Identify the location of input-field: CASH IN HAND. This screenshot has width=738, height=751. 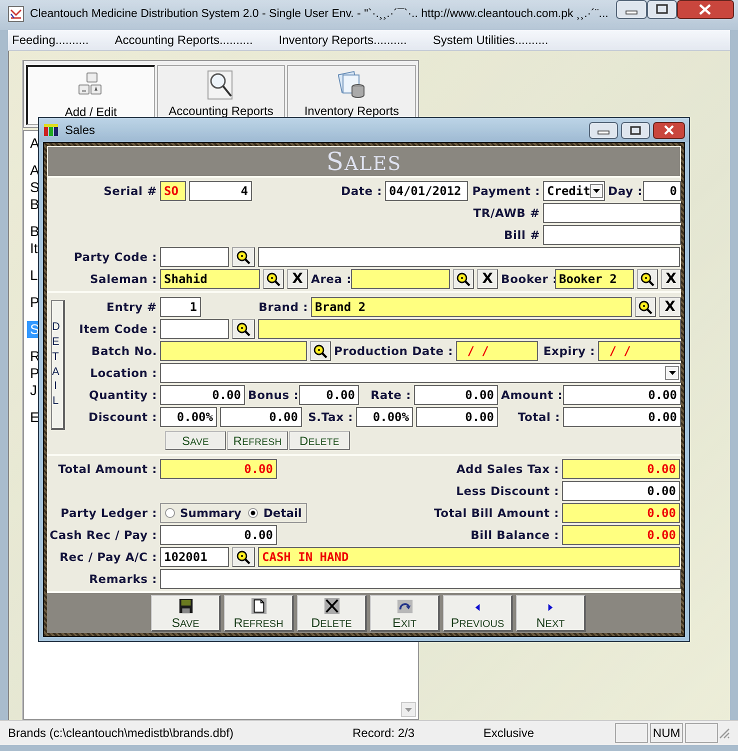
(469, 557).